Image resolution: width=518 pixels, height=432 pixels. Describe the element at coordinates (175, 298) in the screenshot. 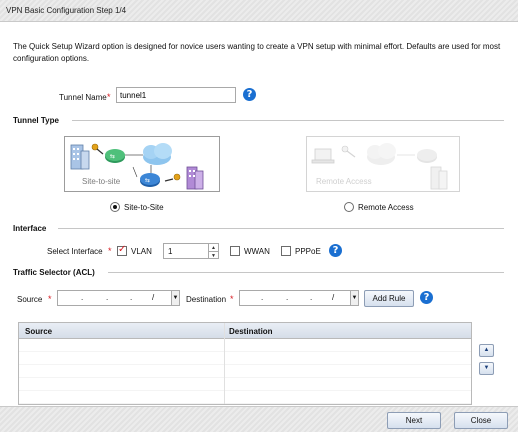

I see `source-dropdown-icon: ▼` at that location.